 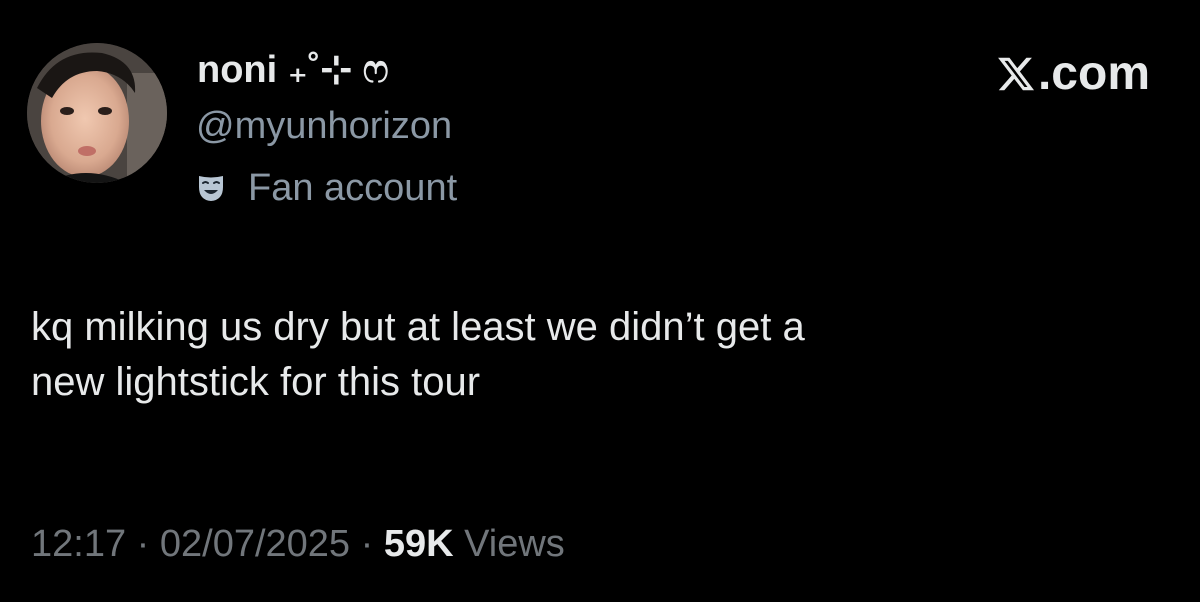 I want to click on x-com-suffix: .com, so click(x=1093, y=73).